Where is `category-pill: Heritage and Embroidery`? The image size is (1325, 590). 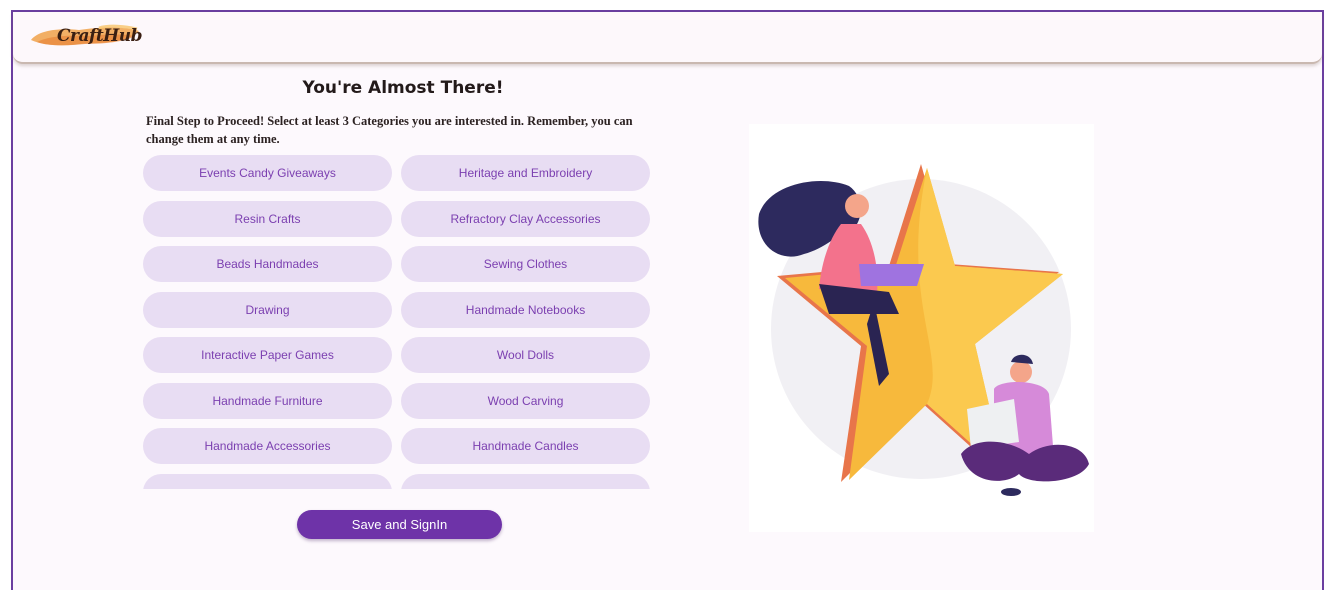
category-pill: Heritage and Embroidery is located at coordinates (525, 173).